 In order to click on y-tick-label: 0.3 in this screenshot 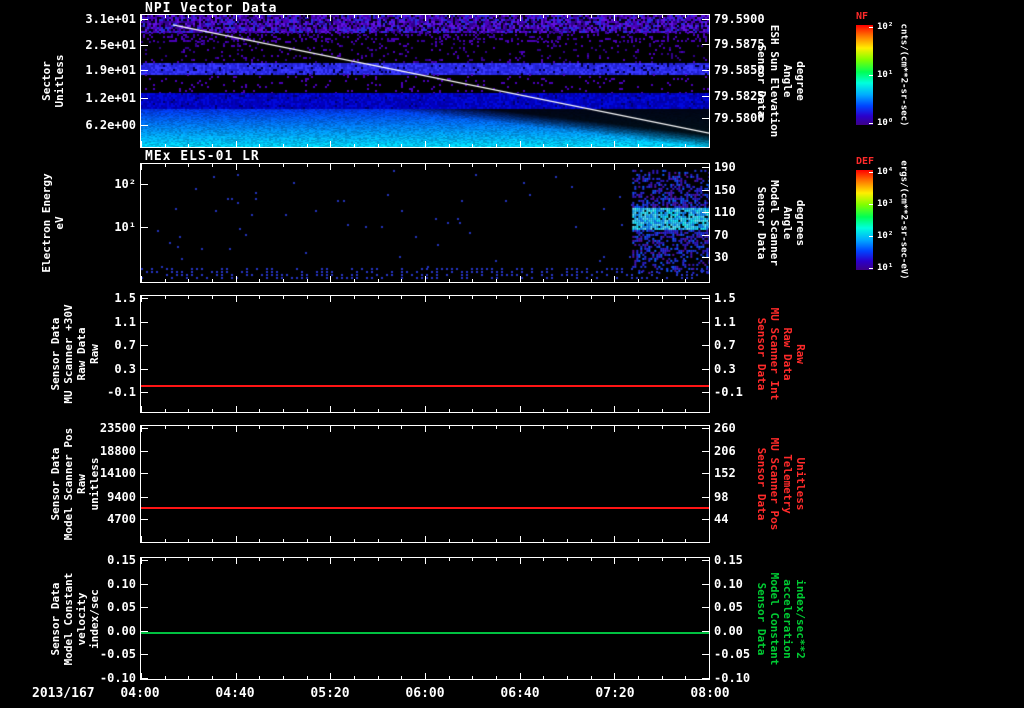, I will do `click(125, 369)`.